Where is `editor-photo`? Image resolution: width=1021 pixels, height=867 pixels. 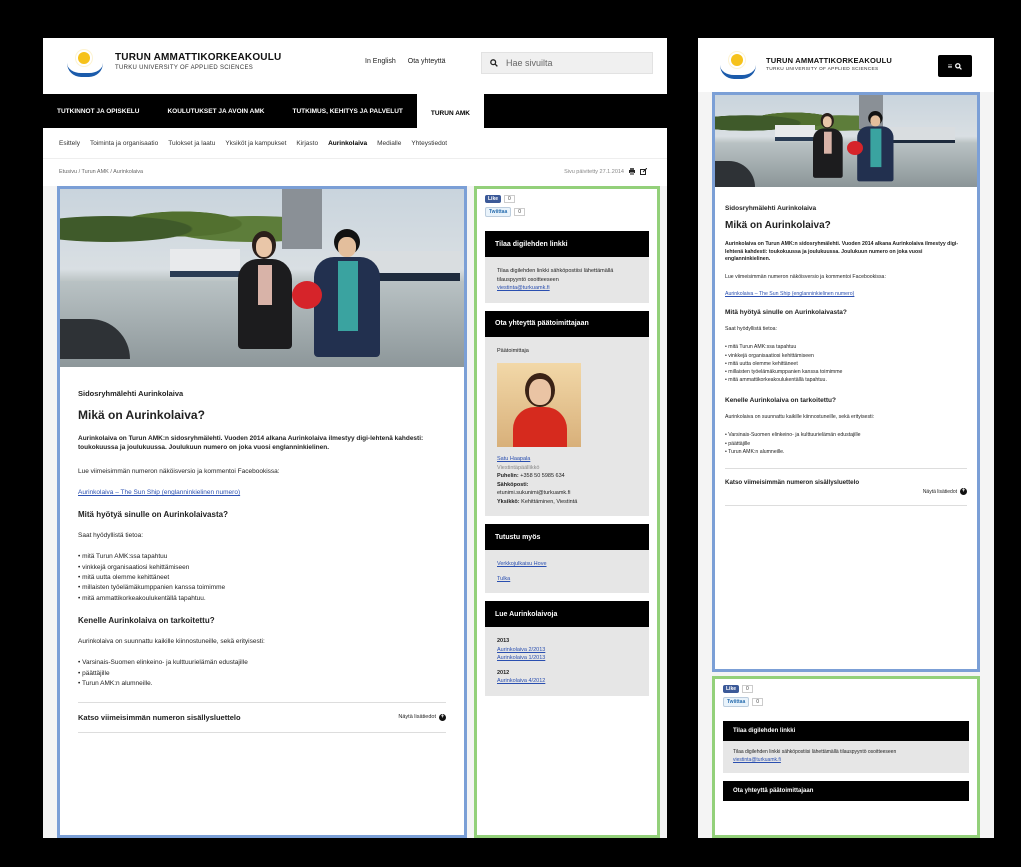
editor-photo is located at coordinates (539, 405).